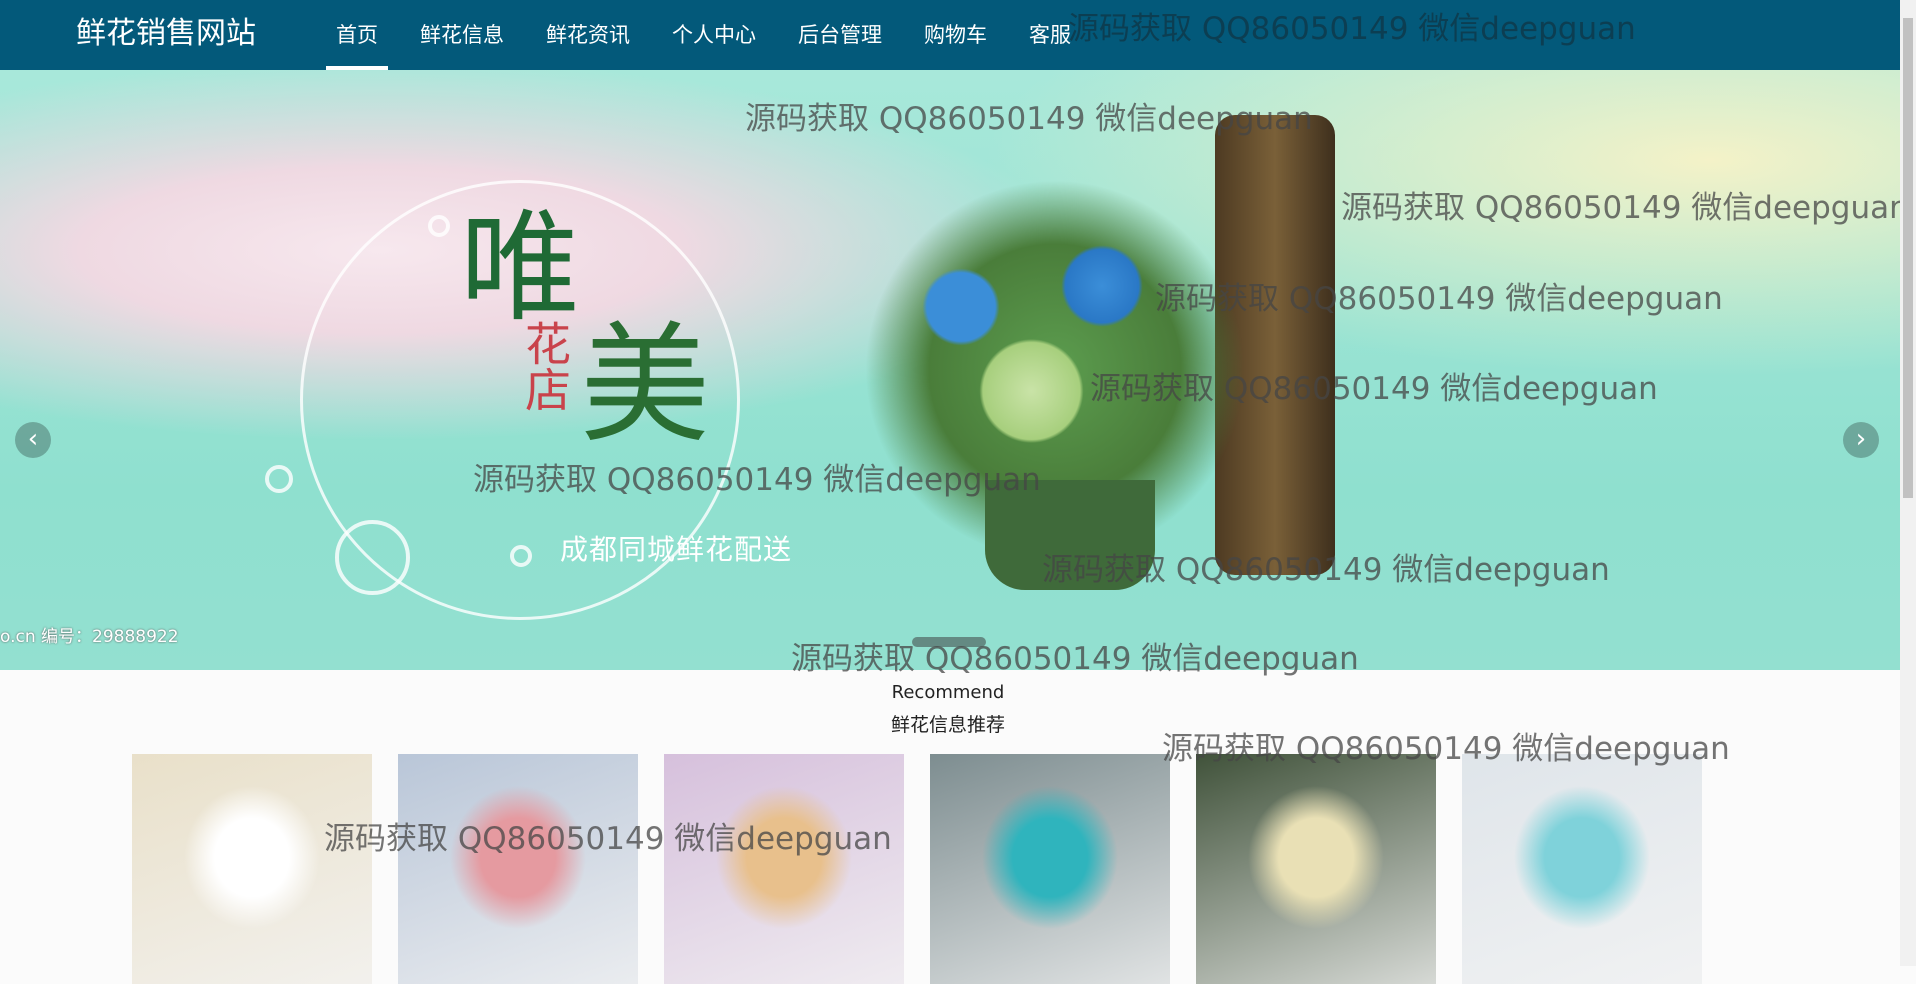  What do you see at coordinates (89, 637) in the screenshot?
I see `banner-code-text: o.cn 编号：29888922` at bounding box center [89, 637].